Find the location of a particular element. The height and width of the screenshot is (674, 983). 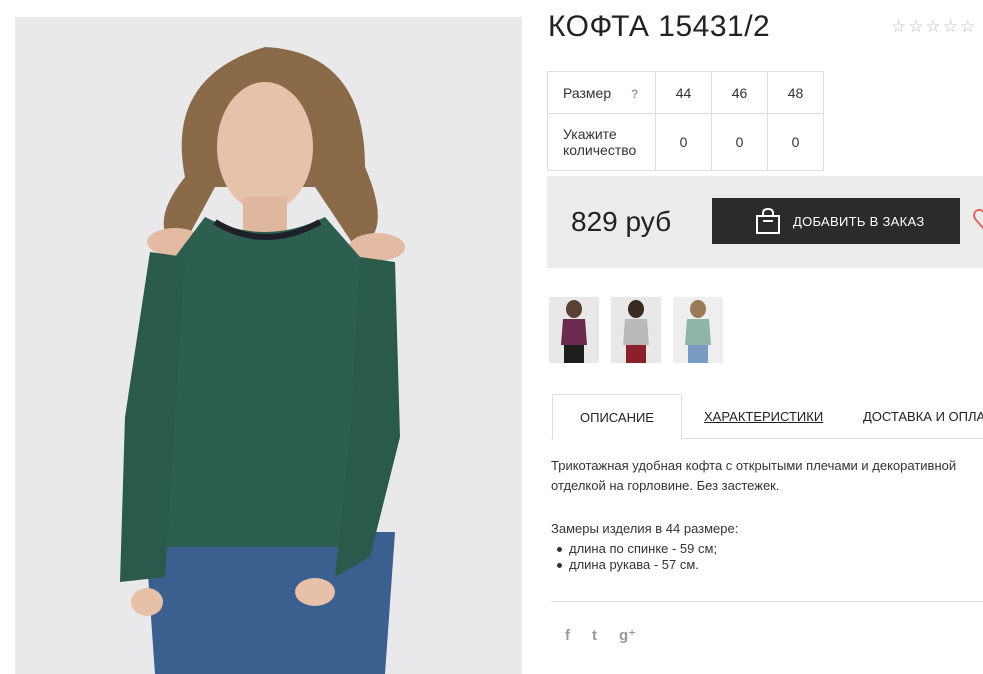

thumbnail-list is located at coordinates (636, 330).